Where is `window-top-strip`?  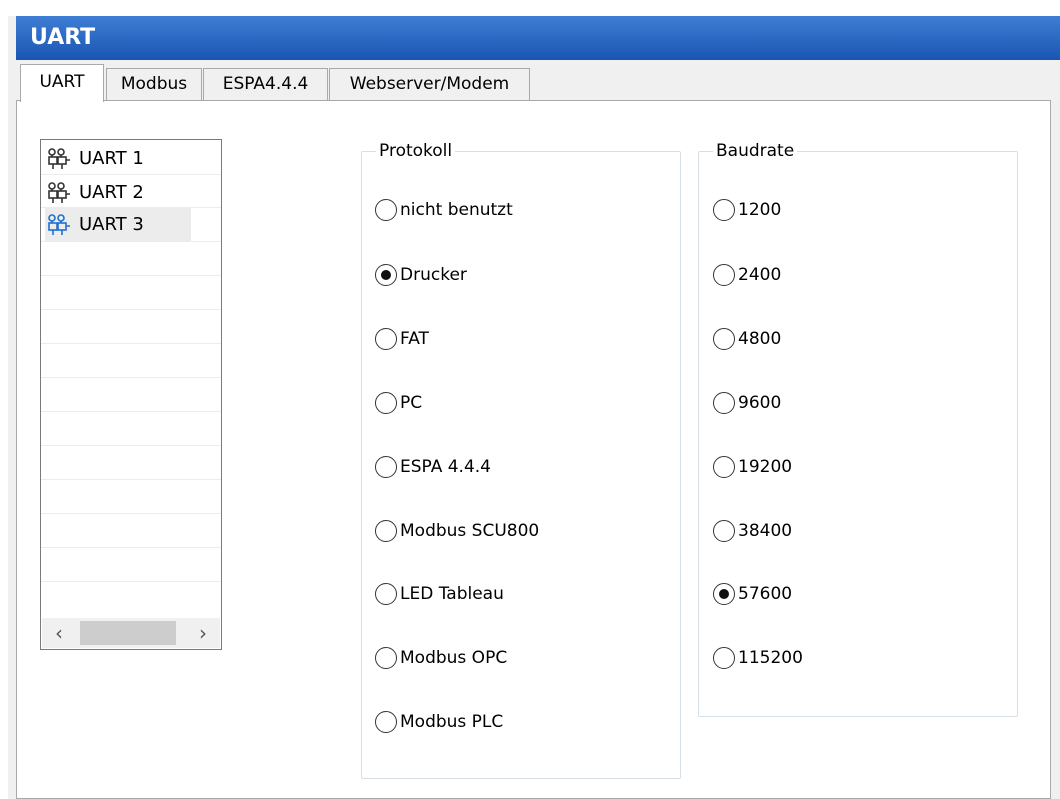 window-top-strip is located at coordinates (530, 8).